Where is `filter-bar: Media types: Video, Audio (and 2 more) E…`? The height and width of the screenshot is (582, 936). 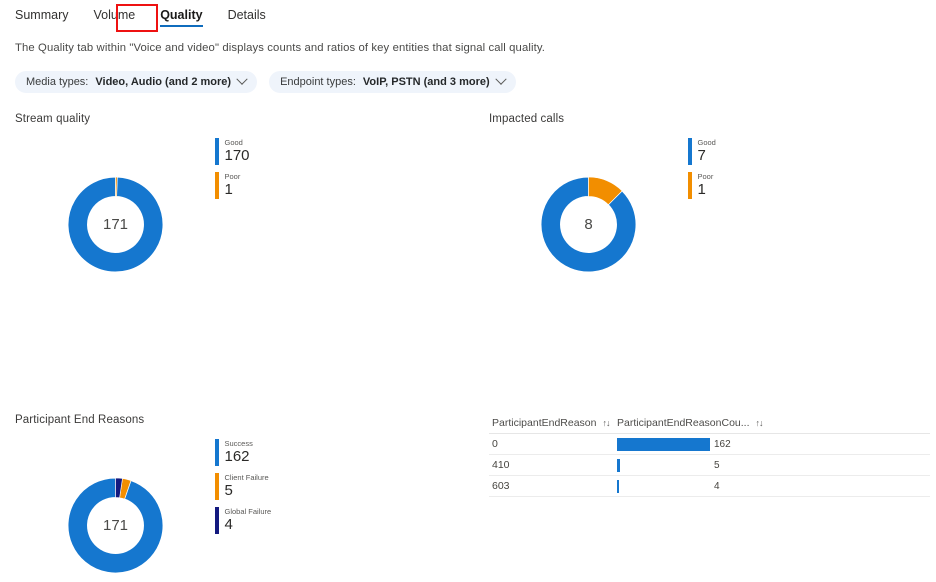
filter-bar: Media types: Video, Audio (and 2 more) E… is located at coordinates (265, 82).